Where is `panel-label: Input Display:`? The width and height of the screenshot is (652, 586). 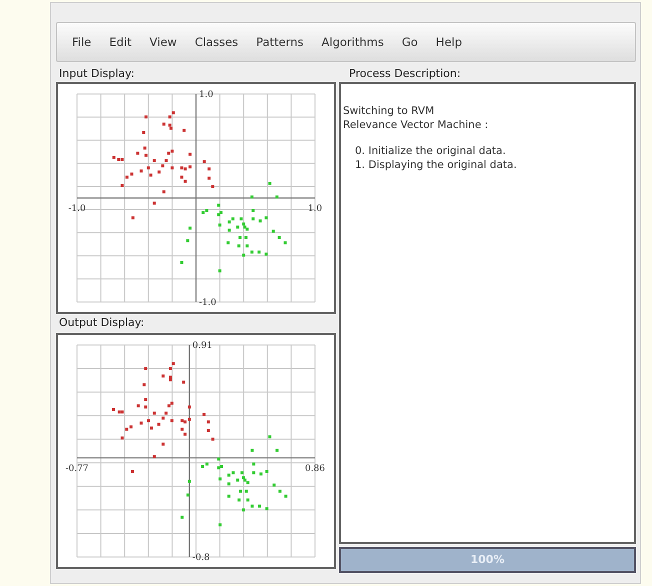 panel-label: Input Display: is located at coordinates (97, 74).